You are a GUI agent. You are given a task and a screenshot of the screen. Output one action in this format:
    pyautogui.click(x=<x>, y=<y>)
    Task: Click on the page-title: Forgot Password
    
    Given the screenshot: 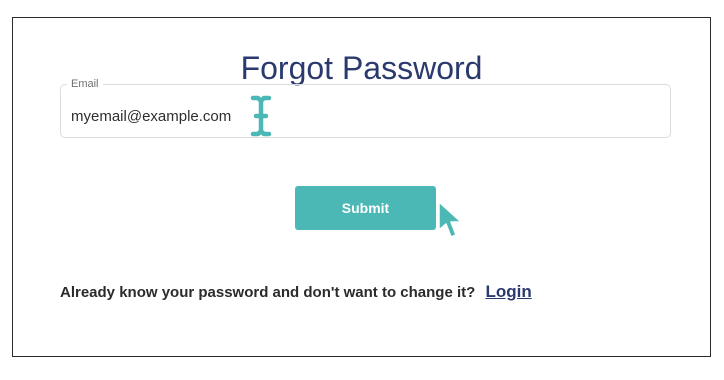 What is the action you would take?
    pyautogui.click(x=361, y=68)
    